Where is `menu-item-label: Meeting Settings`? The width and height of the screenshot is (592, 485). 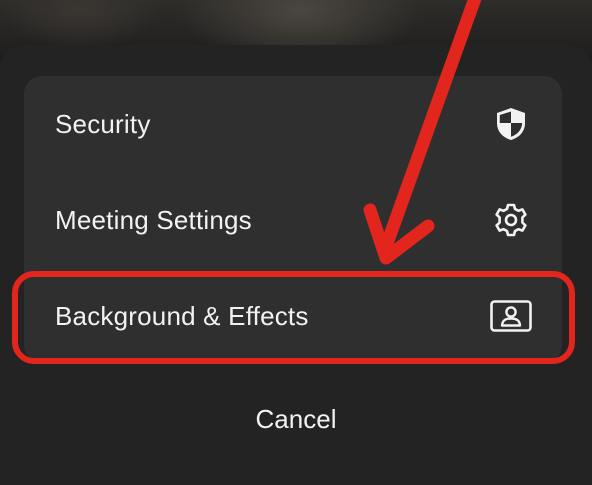 menu-item-label: Meeting Settings is located at coordinates (153, 219).